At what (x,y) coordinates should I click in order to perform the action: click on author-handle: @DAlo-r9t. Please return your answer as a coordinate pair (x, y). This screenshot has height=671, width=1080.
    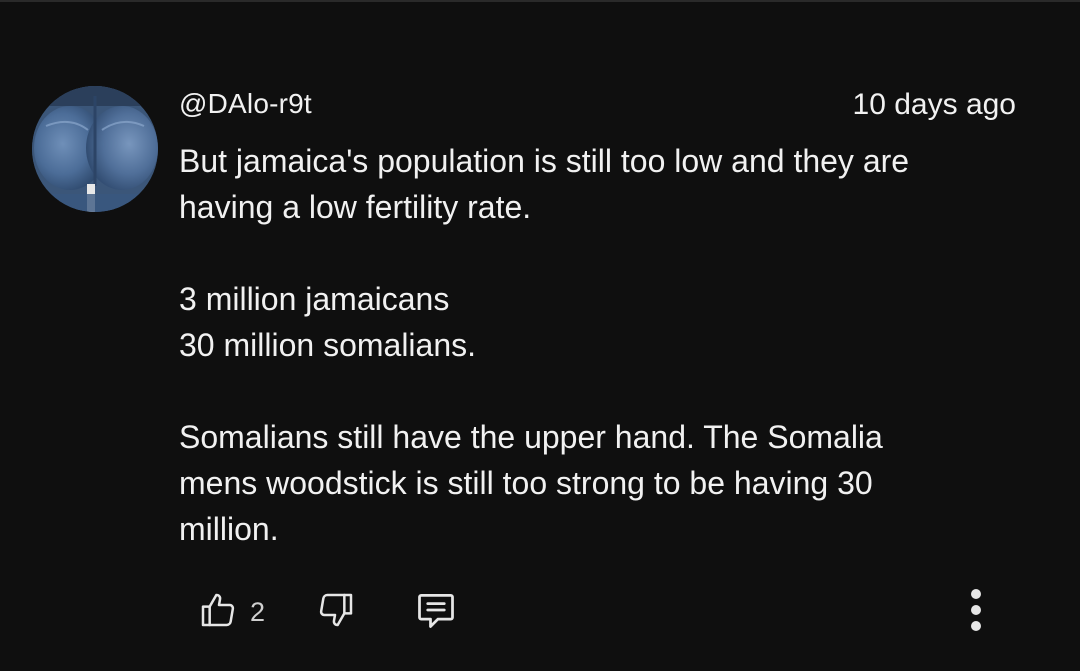
    Looking at the image, I should click on (245, 104).